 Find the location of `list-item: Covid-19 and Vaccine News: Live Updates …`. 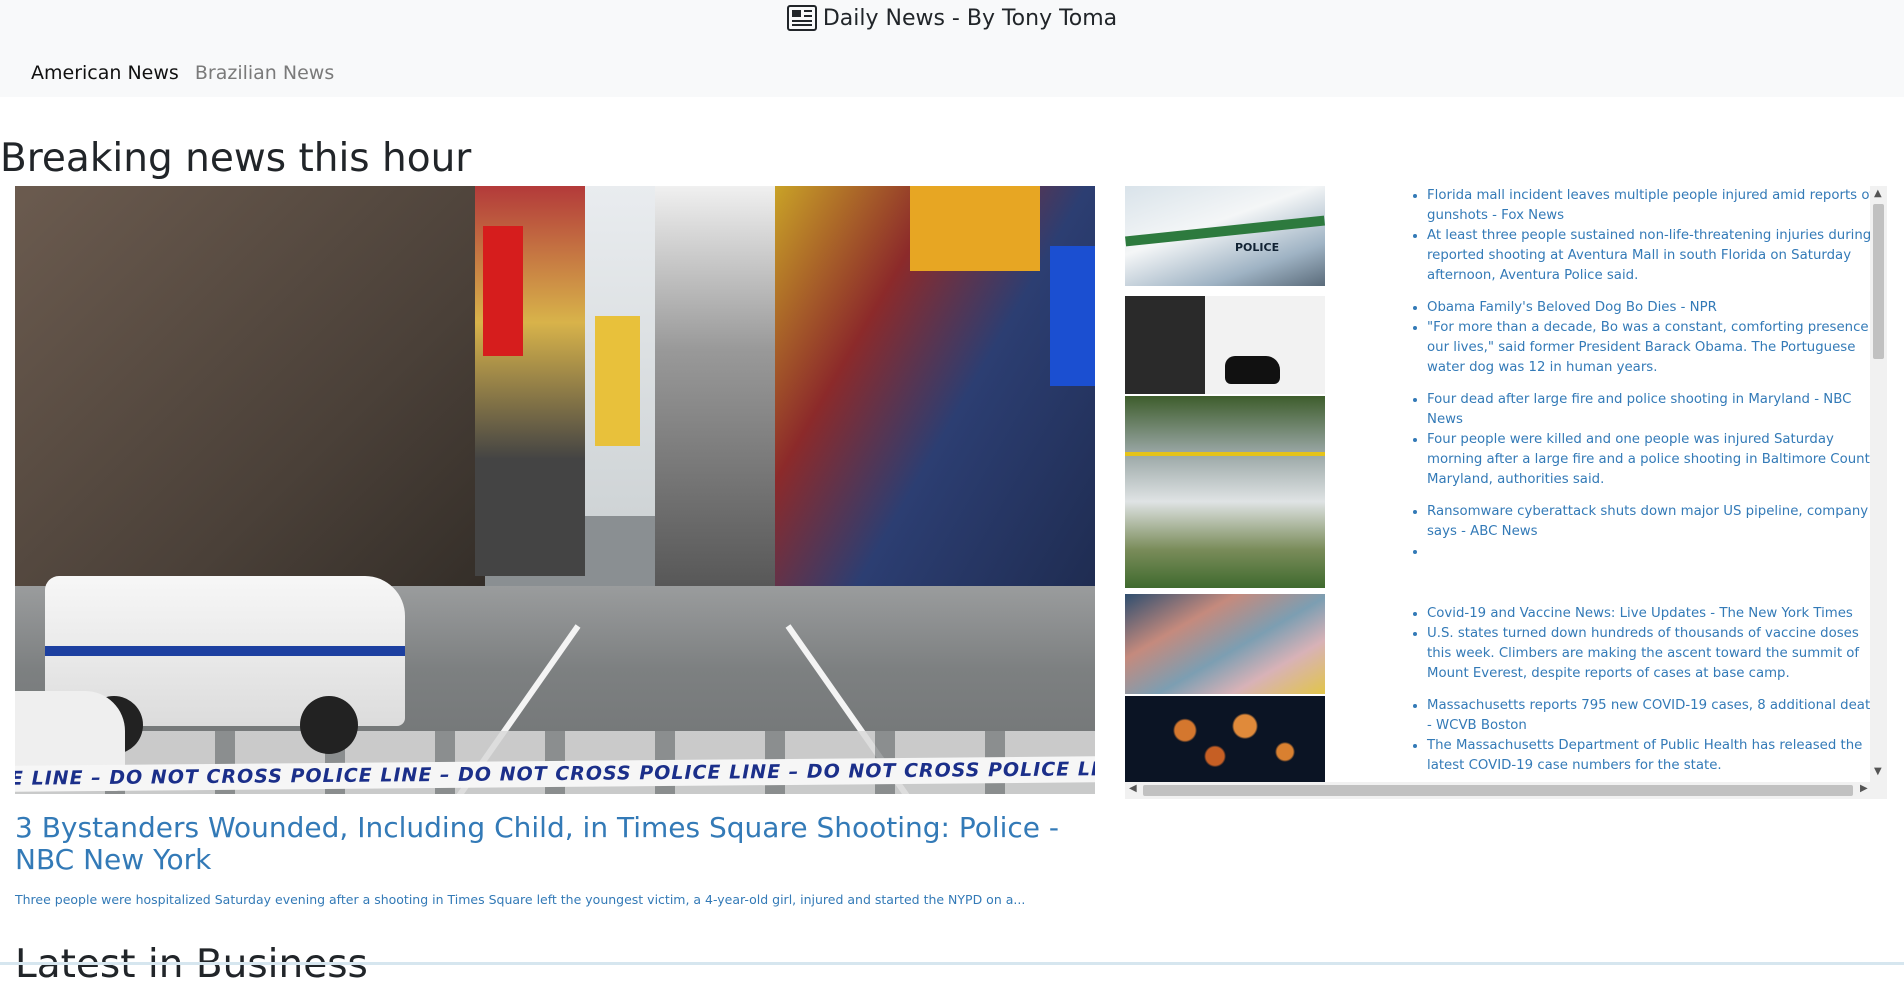

list-item: Covid-19 and Vaccine News: Live Updates … is located at coordinates (1657, 644).